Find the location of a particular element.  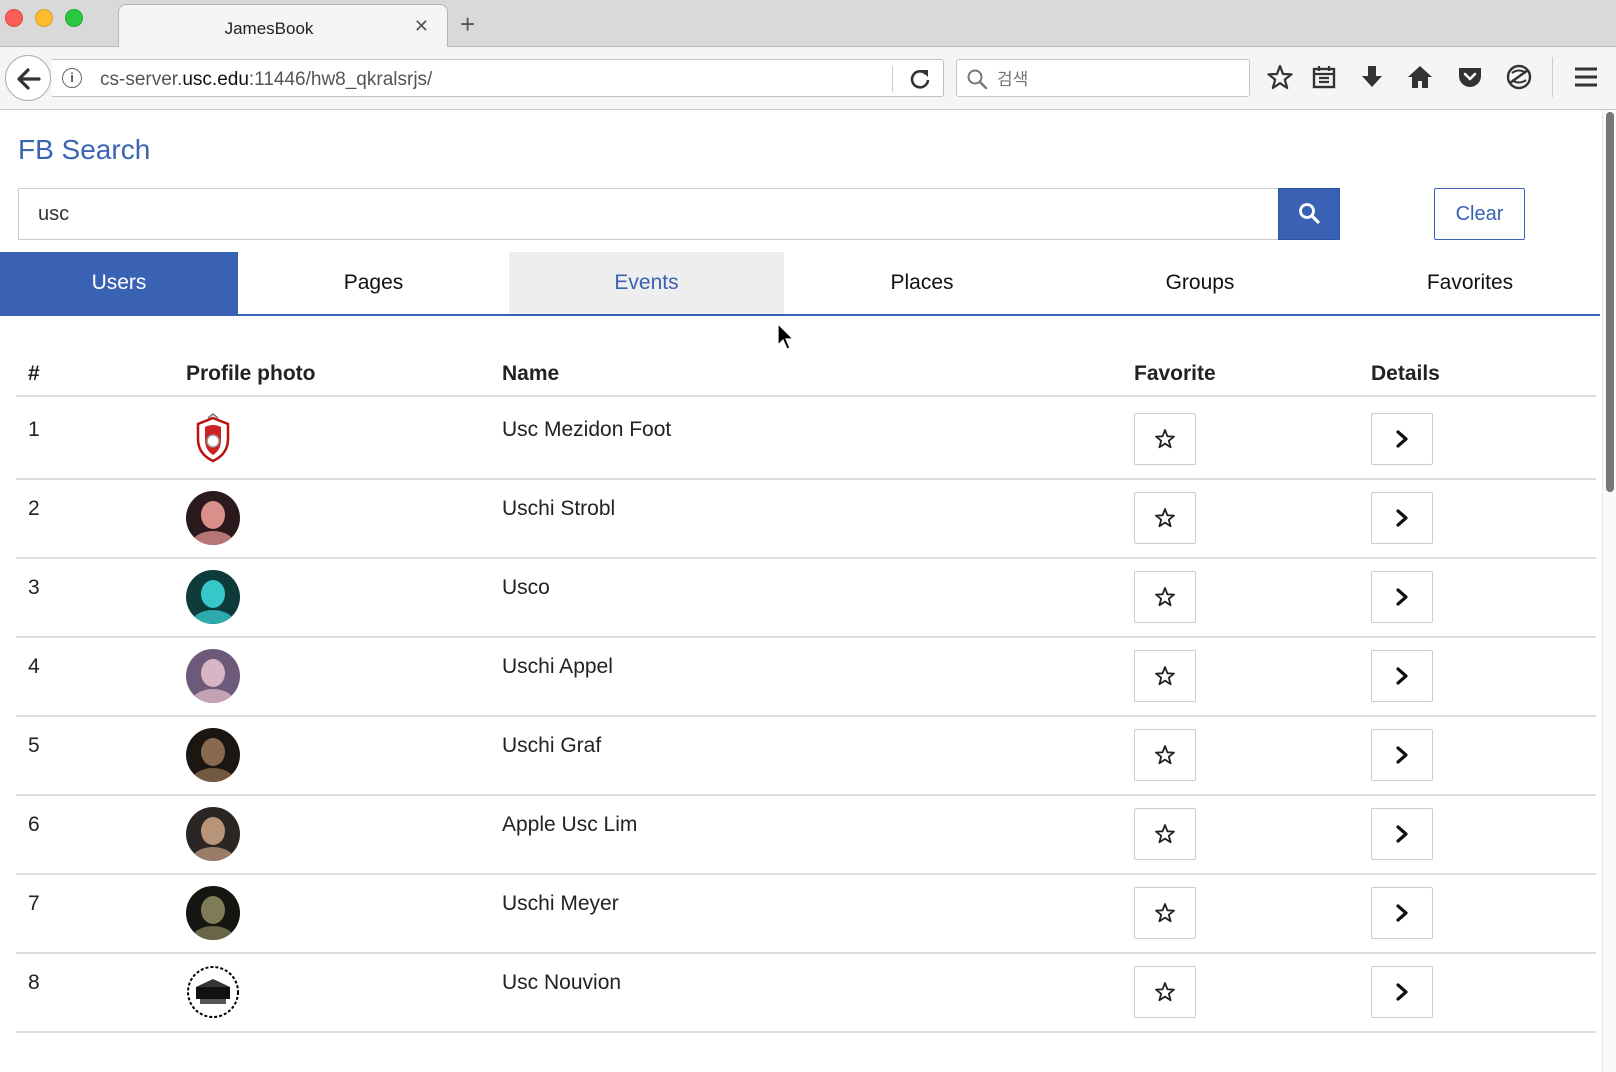

user-name: Uschi Graf is located at coordinates (552, 745).